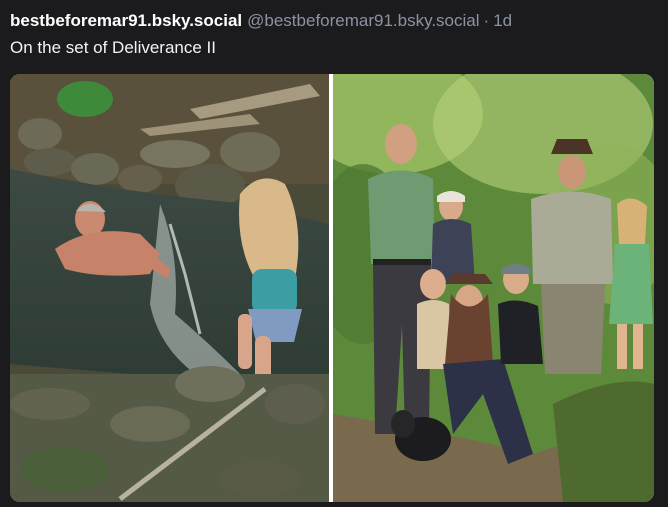  I want to click on author-display-name: bestbeforemar91.bsky.social, so click(126, 21).